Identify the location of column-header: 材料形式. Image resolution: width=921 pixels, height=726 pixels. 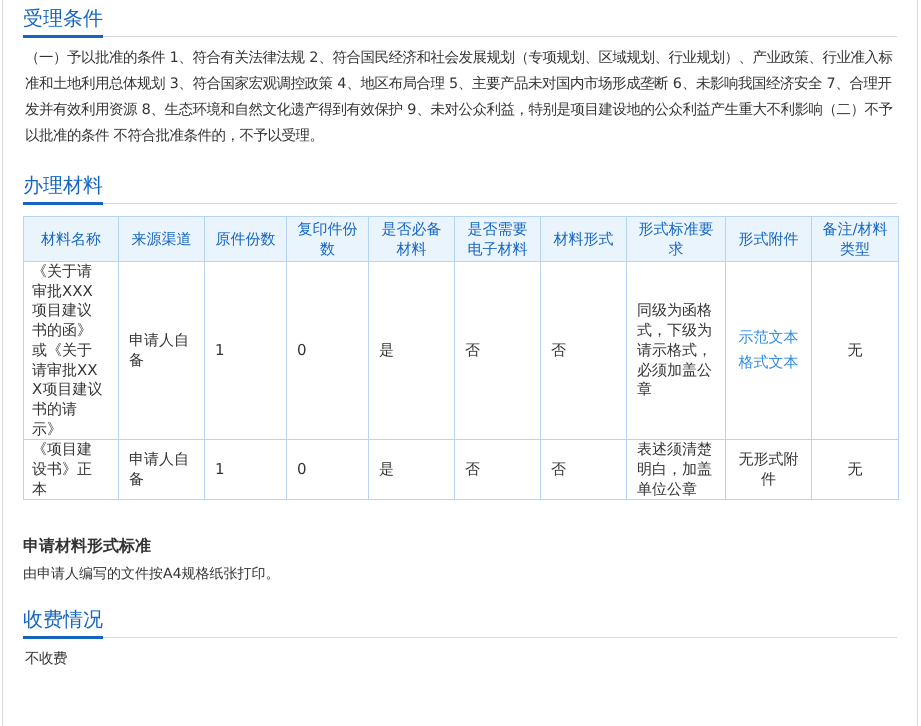
(583, 239).